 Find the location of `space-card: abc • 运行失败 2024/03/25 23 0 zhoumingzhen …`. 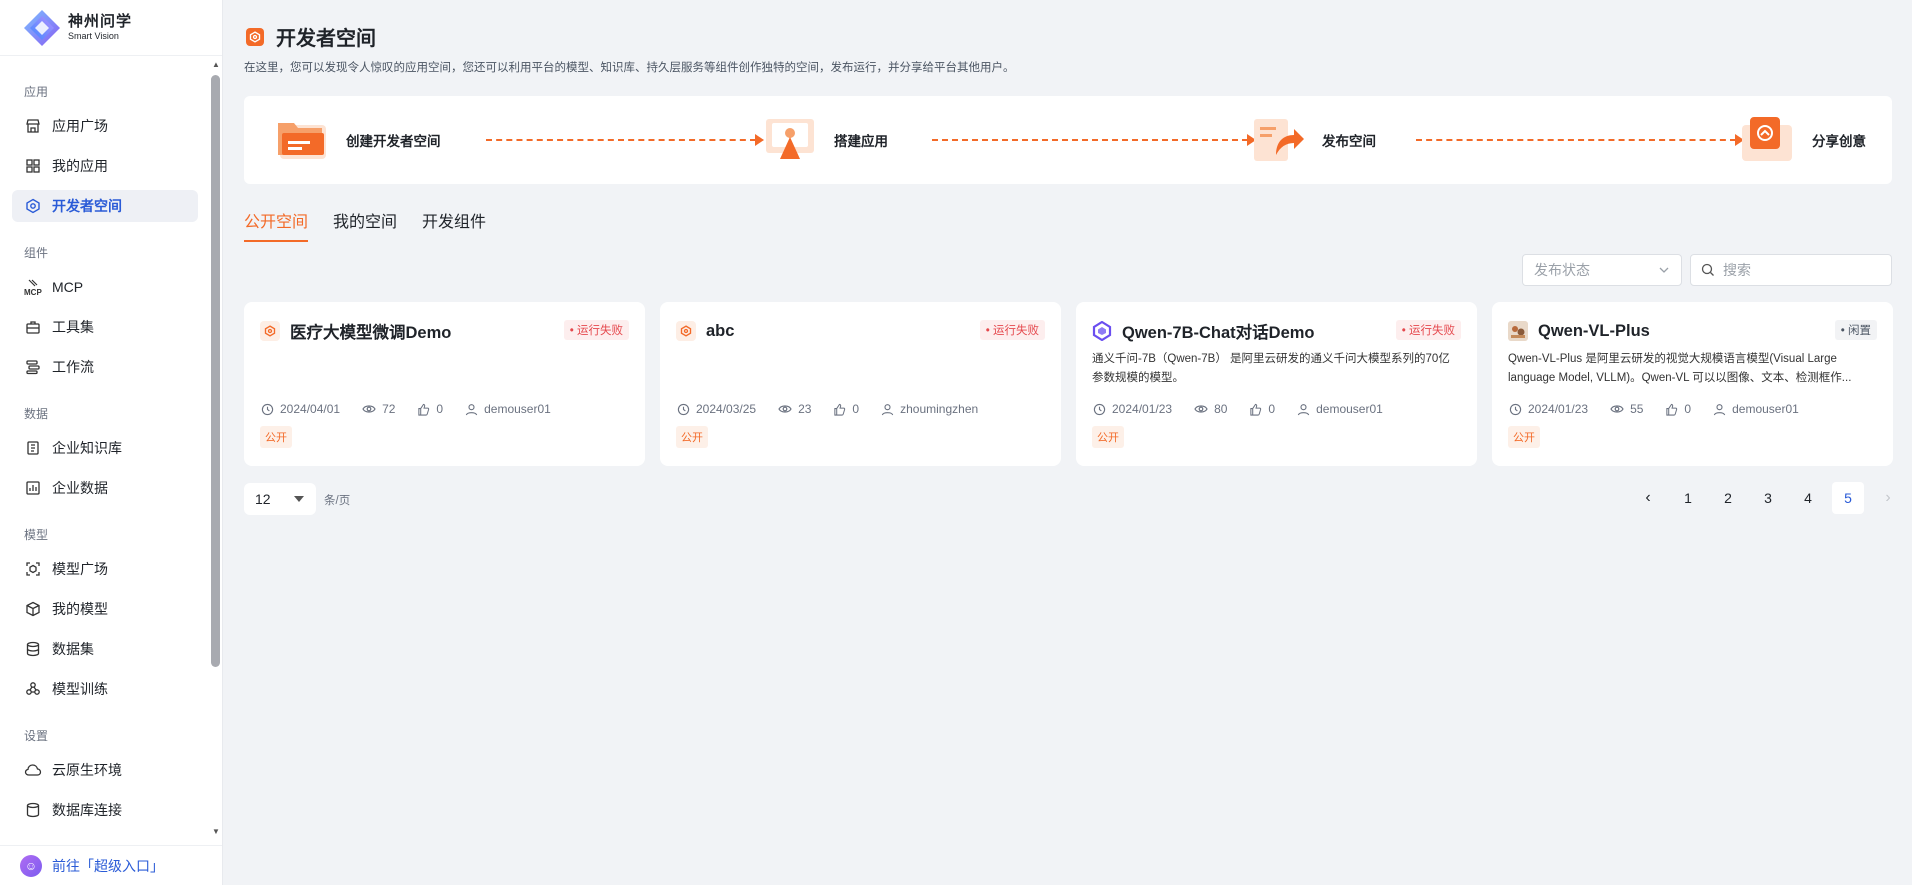

space-card: abc • 运行失败 2024/03/25 23 0 zhoumingzhen … is located at coordinates (860, 384).